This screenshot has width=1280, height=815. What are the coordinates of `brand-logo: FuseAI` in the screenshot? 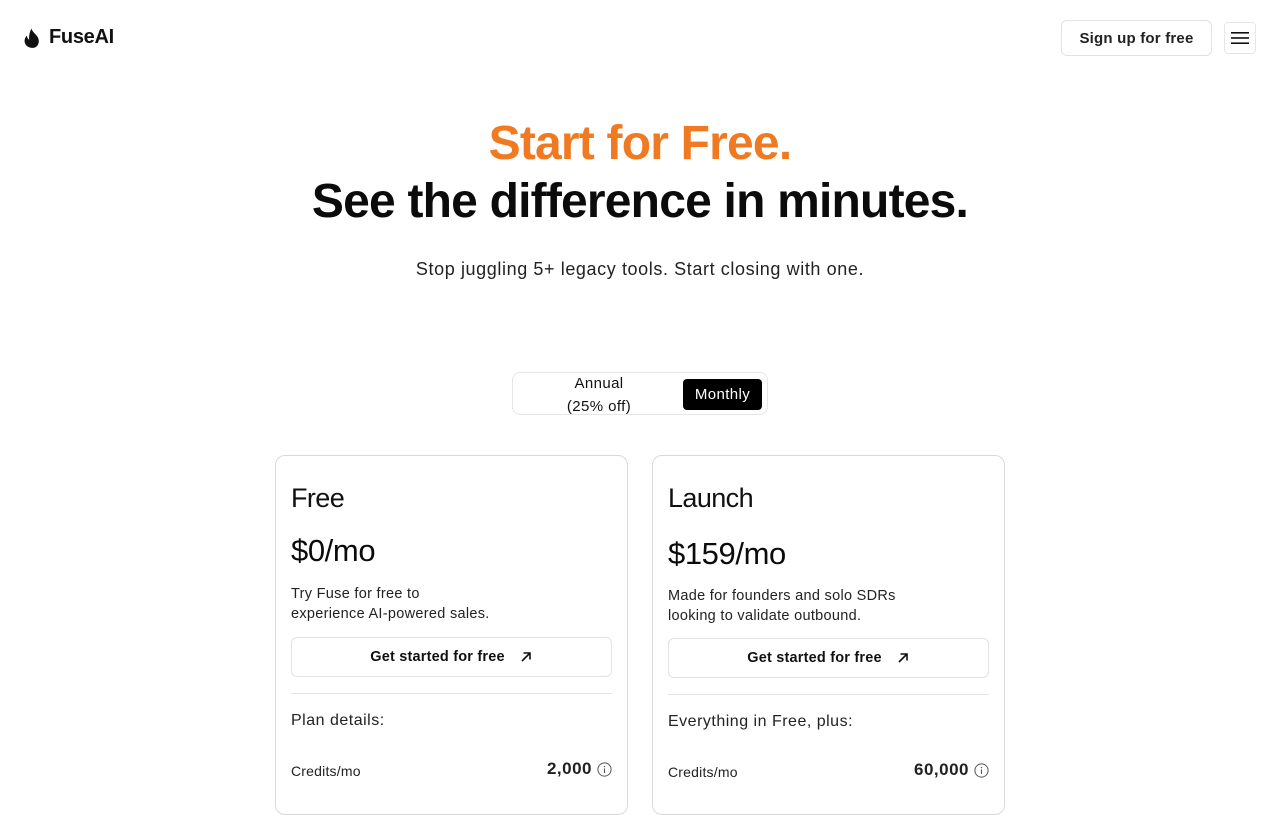 It's located at (68, 37).